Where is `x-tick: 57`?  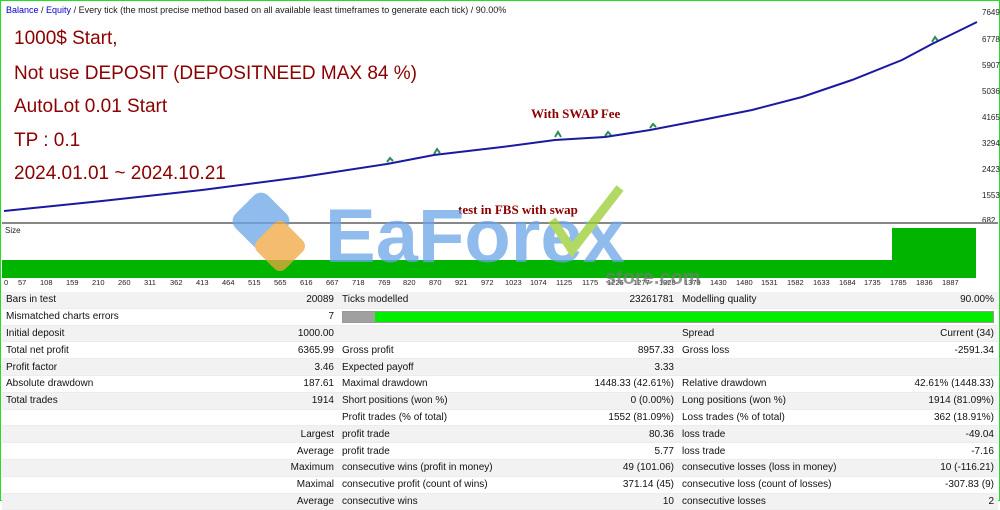
x-tick: 57 is located at coordinates (22, 282).